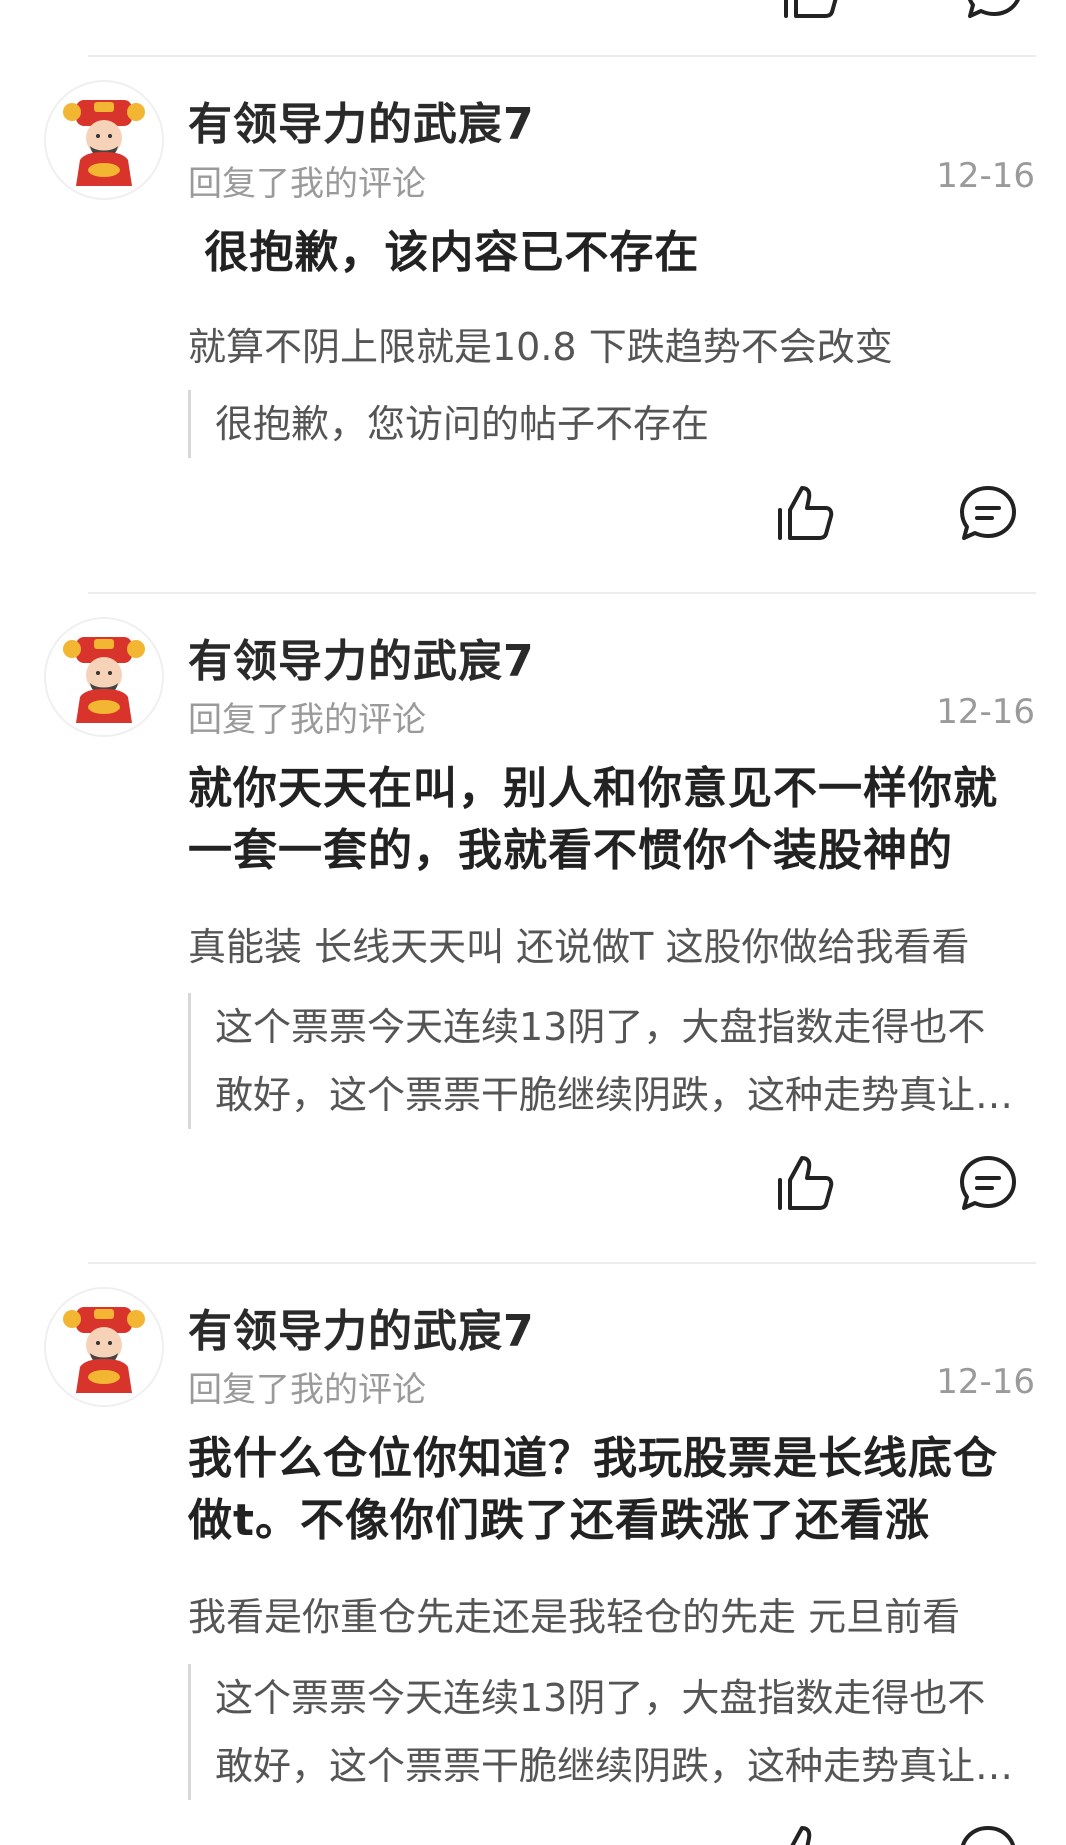 The height and width of the screenshot is (1845, 1066). I want to click on reply-context-text: 就算不阴上限就是10.8 下跌趋势不会改变, so click(540, 347).